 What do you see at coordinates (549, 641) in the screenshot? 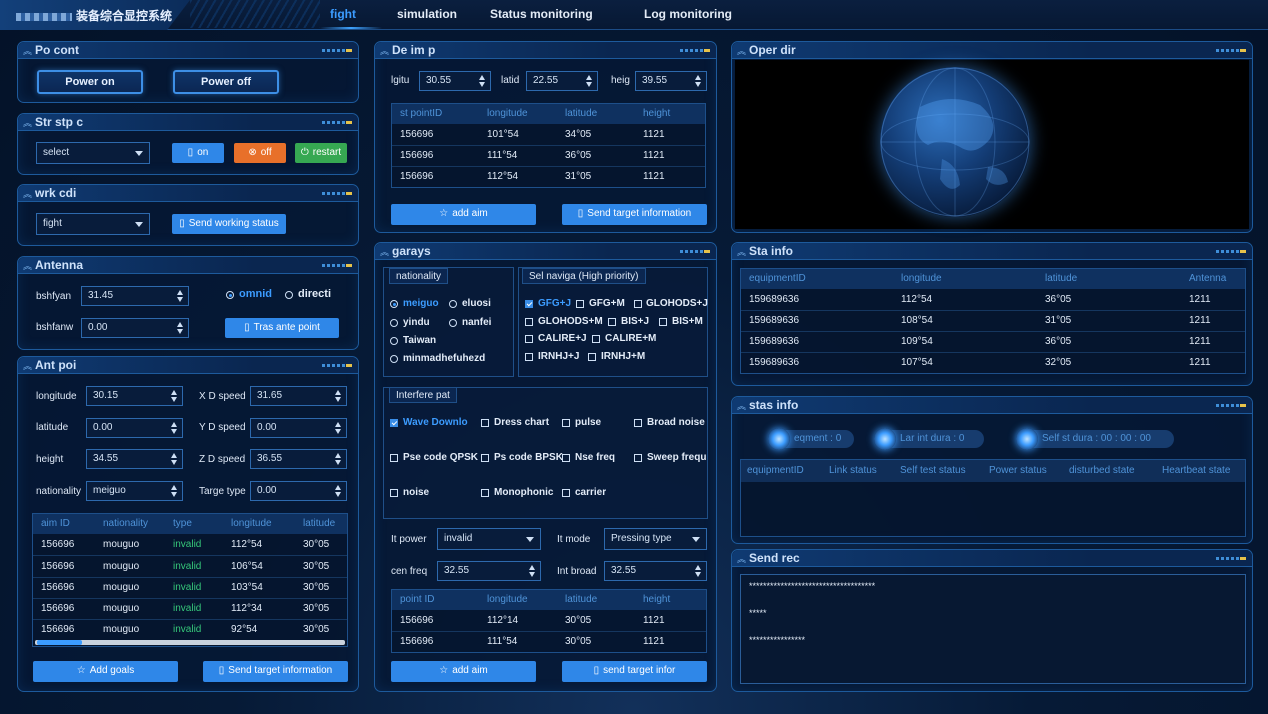
I see `table-row: 156696 111°54 30°05 1121` at bounding box center [549, 641].